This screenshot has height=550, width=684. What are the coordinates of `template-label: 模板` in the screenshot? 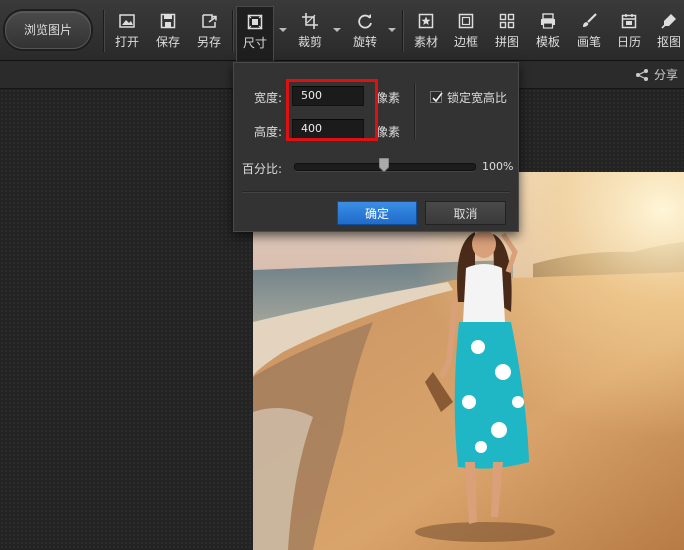 It's located at (547, 42).